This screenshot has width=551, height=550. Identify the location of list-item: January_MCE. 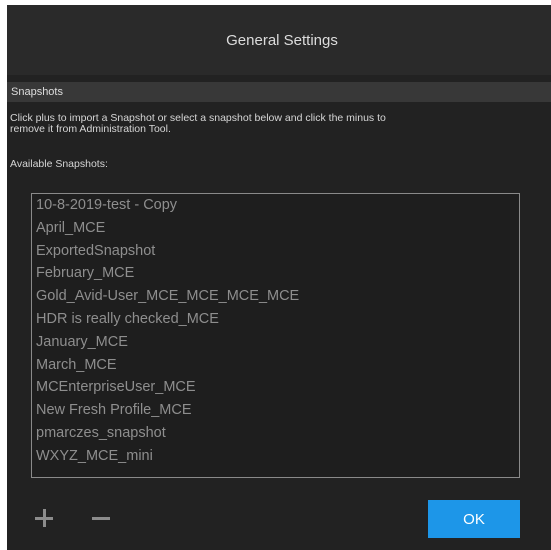
(275, 342).